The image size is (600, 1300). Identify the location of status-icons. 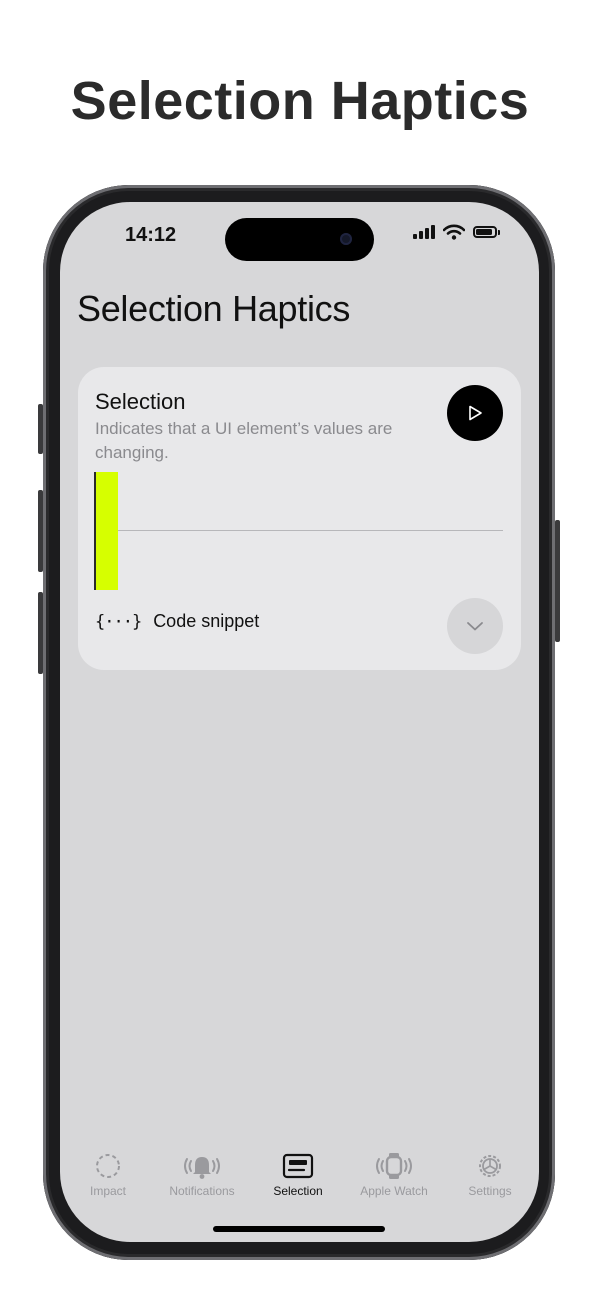
(456, 232).